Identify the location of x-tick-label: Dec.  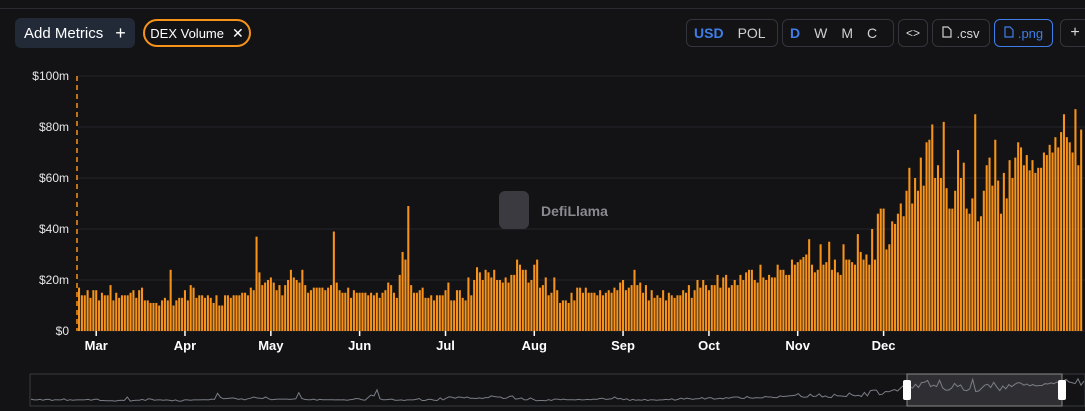
(884, 345).